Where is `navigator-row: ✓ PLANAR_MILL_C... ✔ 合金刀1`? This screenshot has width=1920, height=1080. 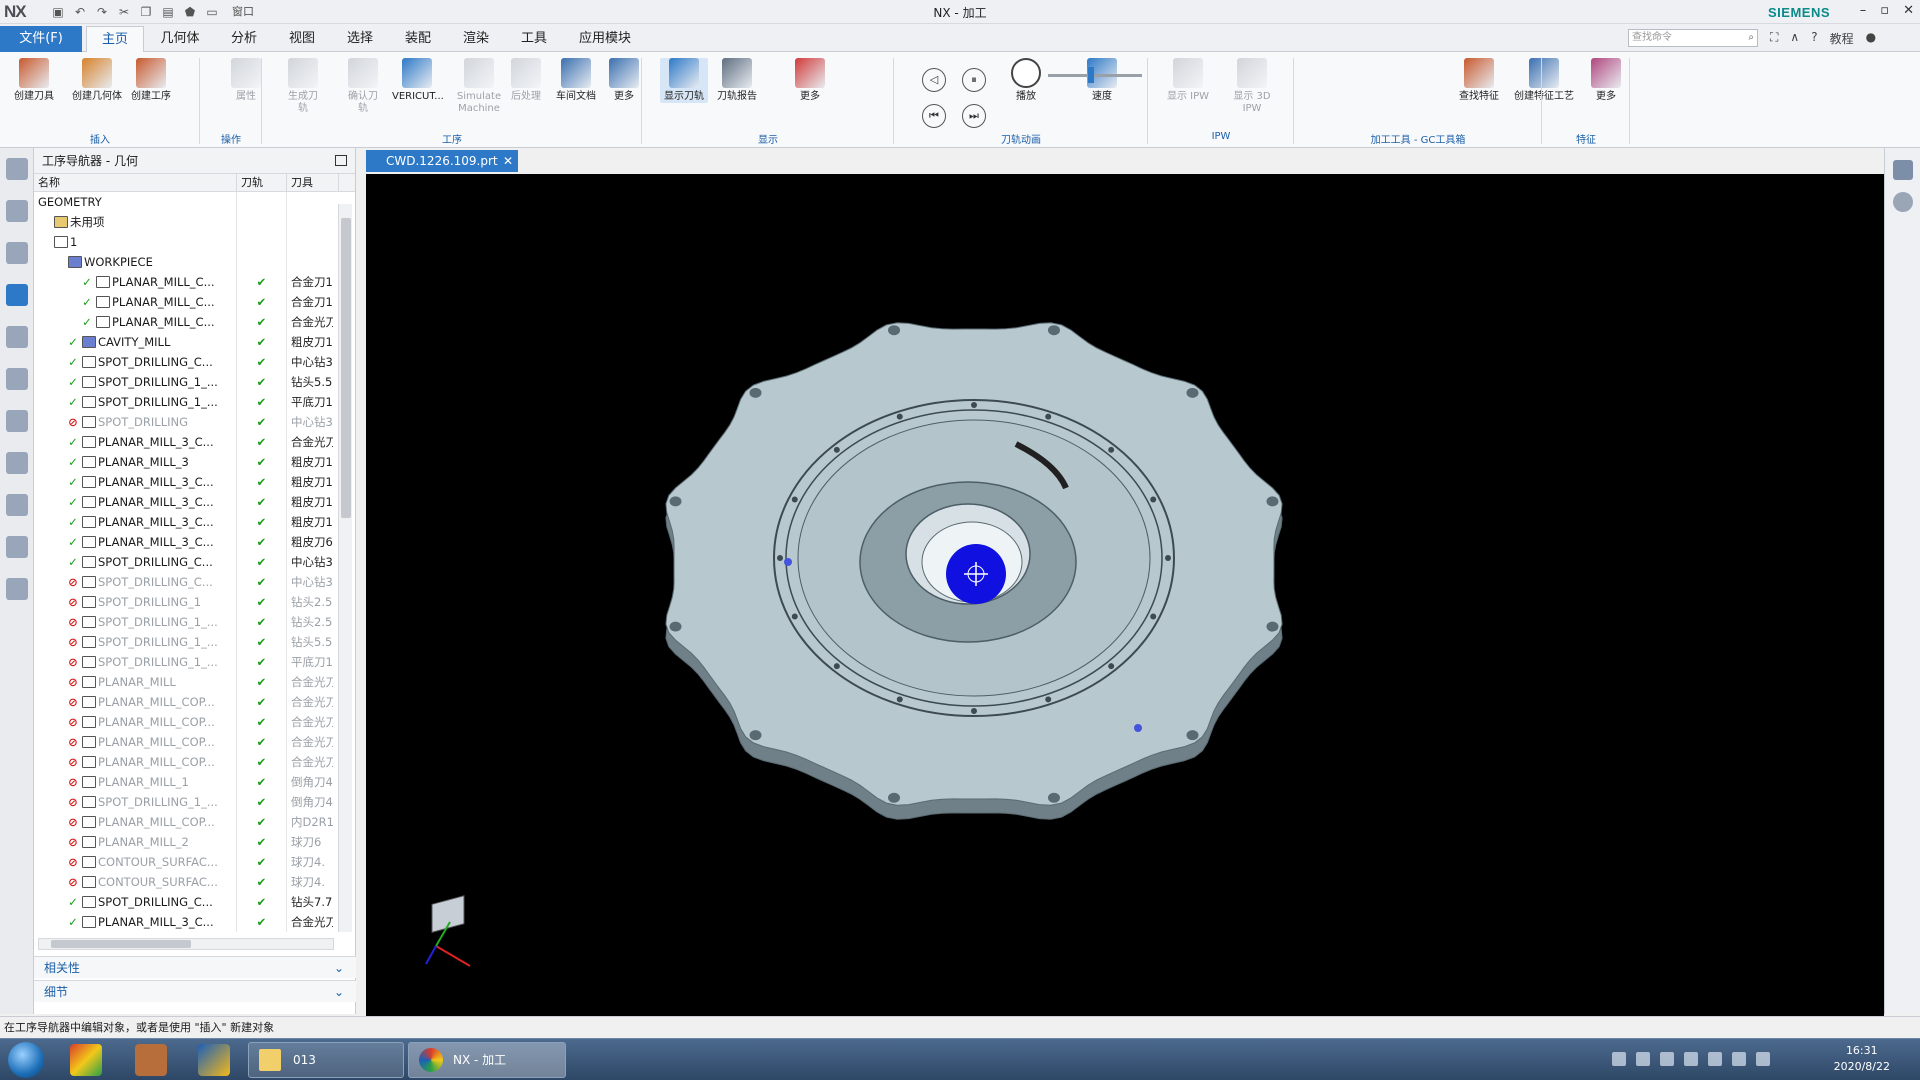
navigator-row: ✓ PLANAR_MILL_C... ✔ 合金刀1 is located at coordinates (194, 282).